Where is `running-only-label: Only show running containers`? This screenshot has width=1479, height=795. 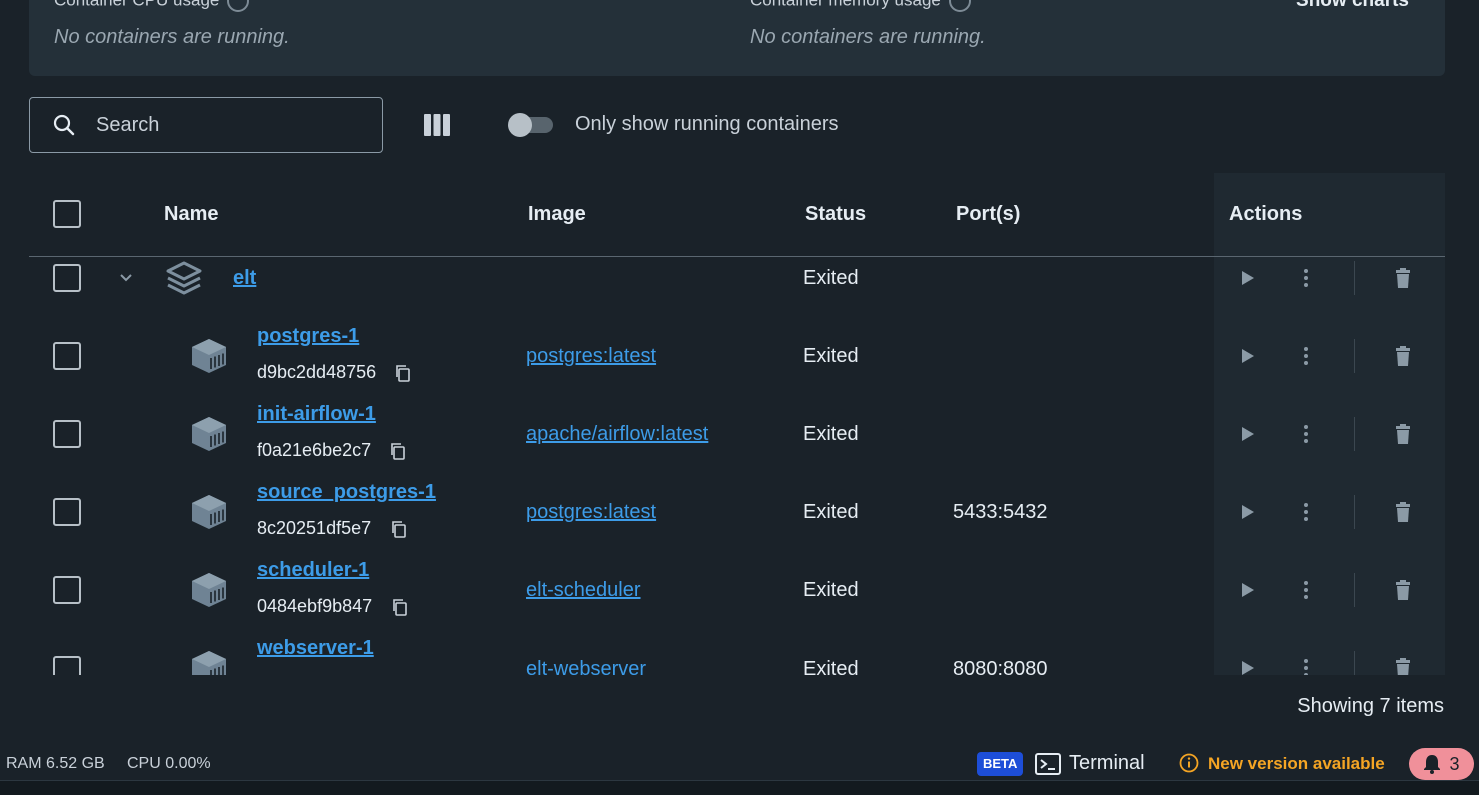
running-only-label: Only show running containers is located at coordinates (707, 124).